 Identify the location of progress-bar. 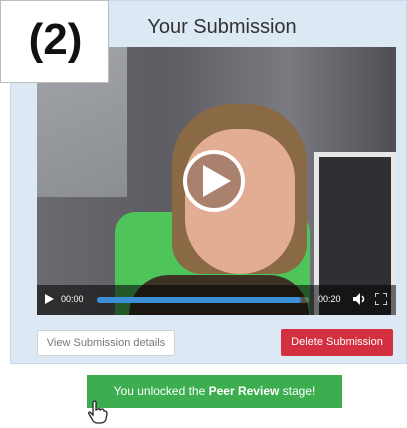
(203, 300).